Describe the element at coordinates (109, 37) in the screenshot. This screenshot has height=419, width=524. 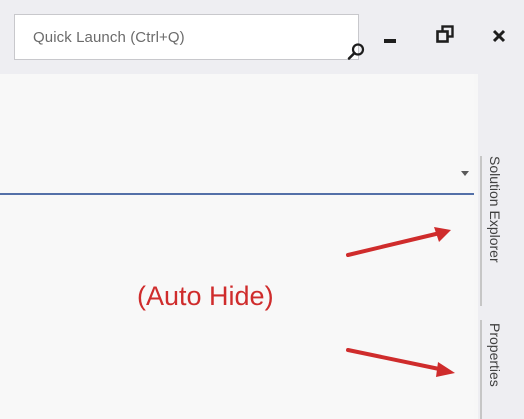
I see `quick-launch-placeholder: Quick Launch (Ctrl+Q)` at that location.